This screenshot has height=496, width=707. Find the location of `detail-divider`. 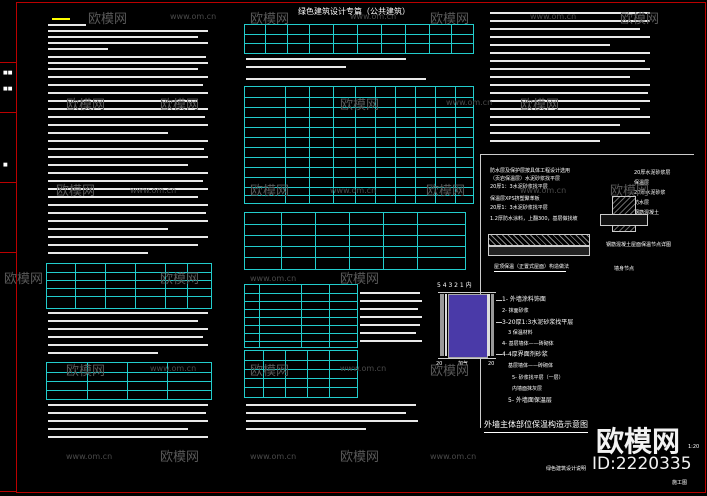

detail-divider is located at coordinates (480, 291).